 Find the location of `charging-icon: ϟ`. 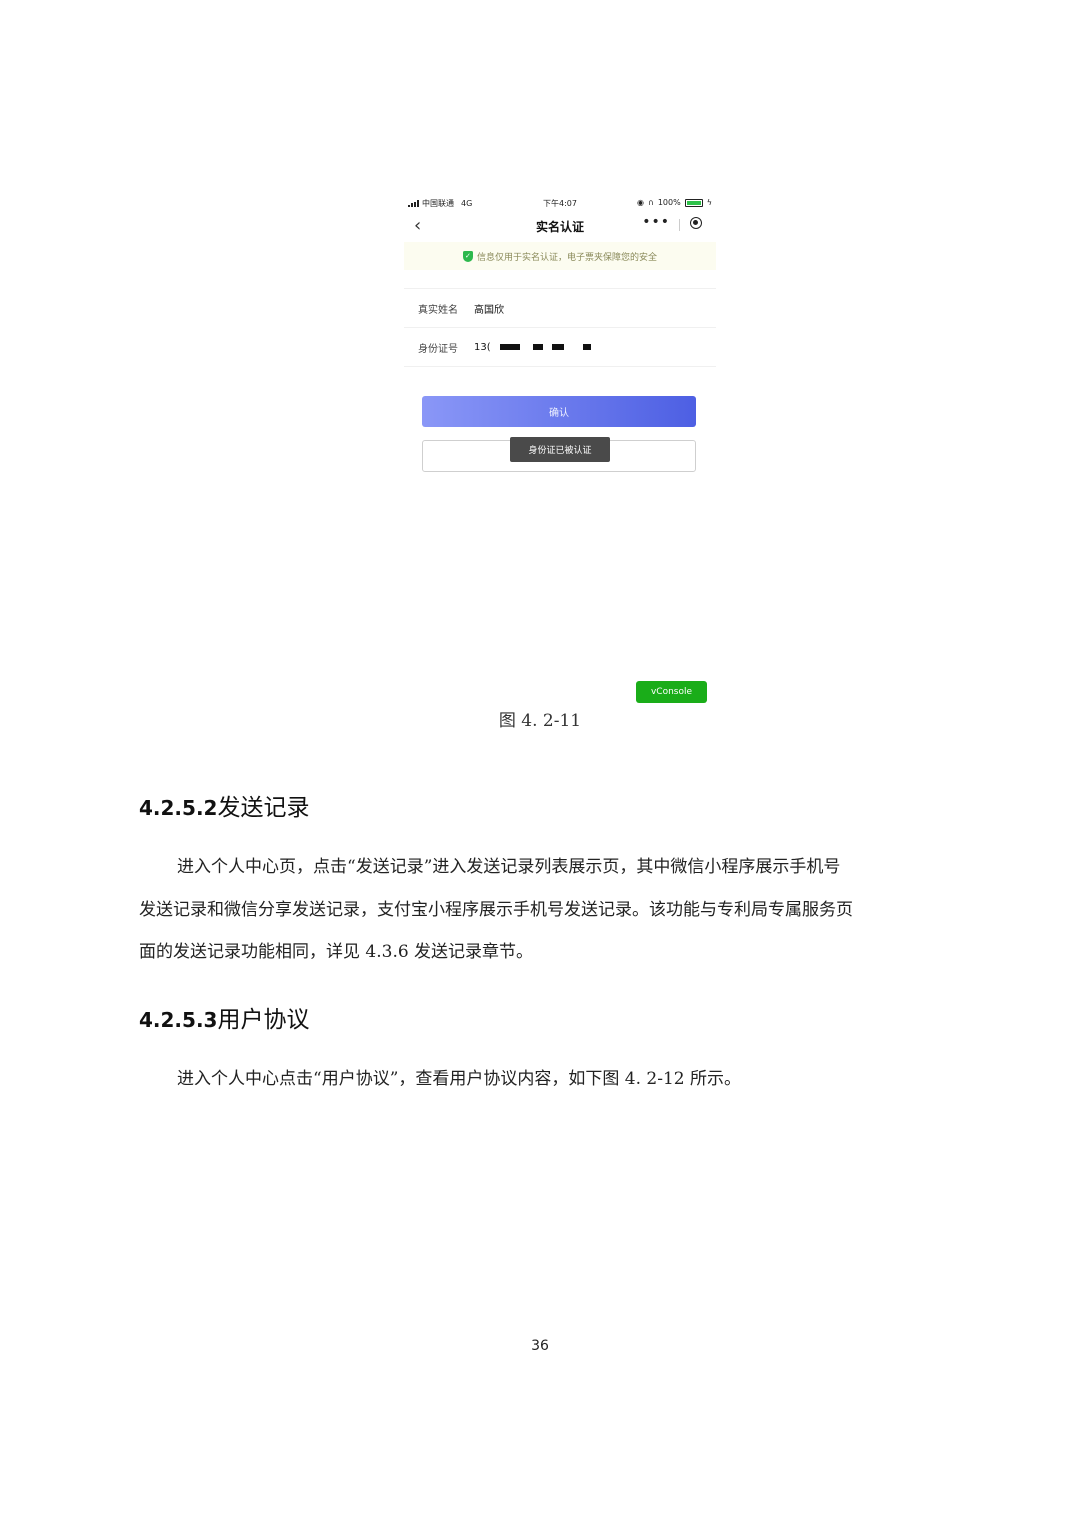

charging-icon: ϟ is located at coordinates (709, 202).